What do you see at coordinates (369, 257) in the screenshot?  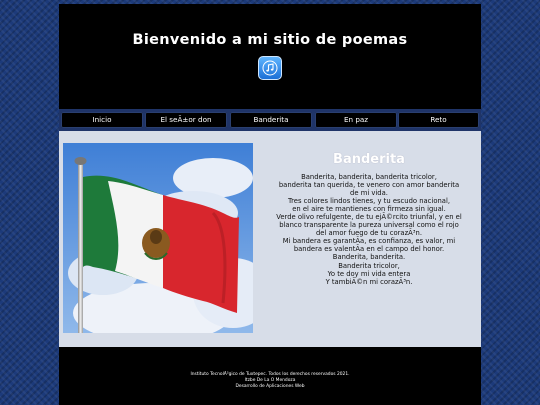 I see `poem-line: Banderita, banderita.` at bounding box center [369, 257].